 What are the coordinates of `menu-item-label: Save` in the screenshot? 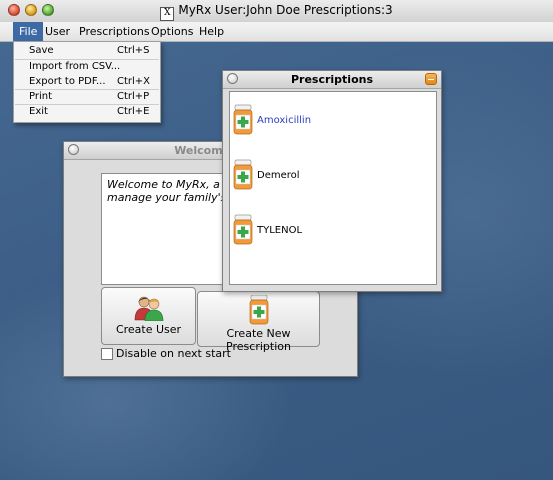 It's located at (41, 50).